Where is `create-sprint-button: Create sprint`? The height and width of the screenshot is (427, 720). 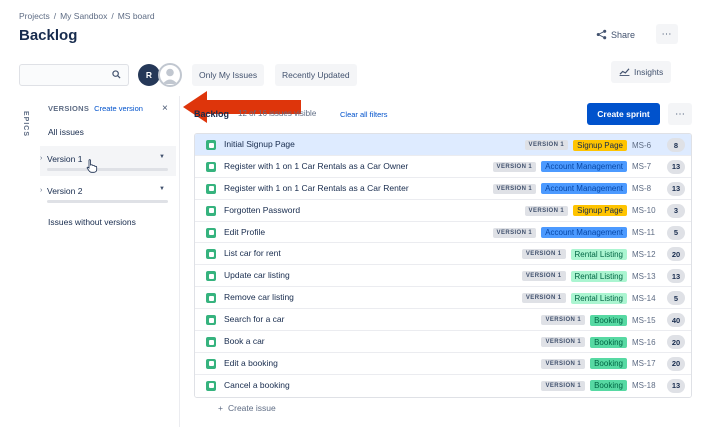 create-sprint-button: Create sprint is located at coordinates (623, 114).